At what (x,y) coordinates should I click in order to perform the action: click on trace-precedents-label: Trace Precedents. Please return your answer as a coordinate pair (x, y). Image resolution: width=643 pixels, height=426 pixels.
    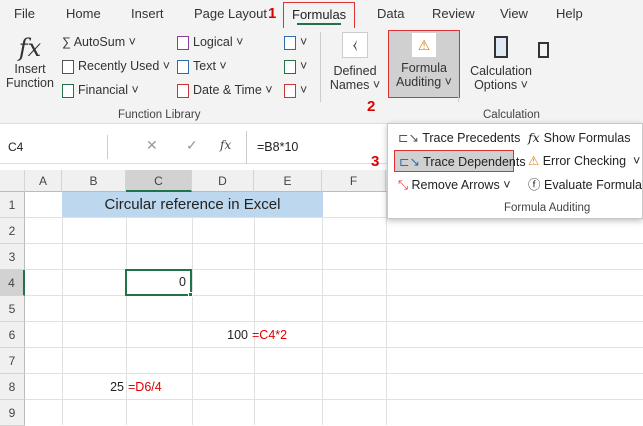
    Looking at the image, I should click on (471, 138).